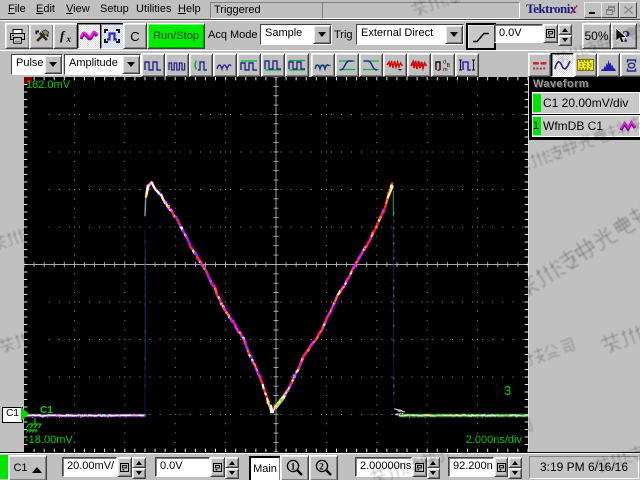  I want to click on meas-mean-button, so click(225, 65).